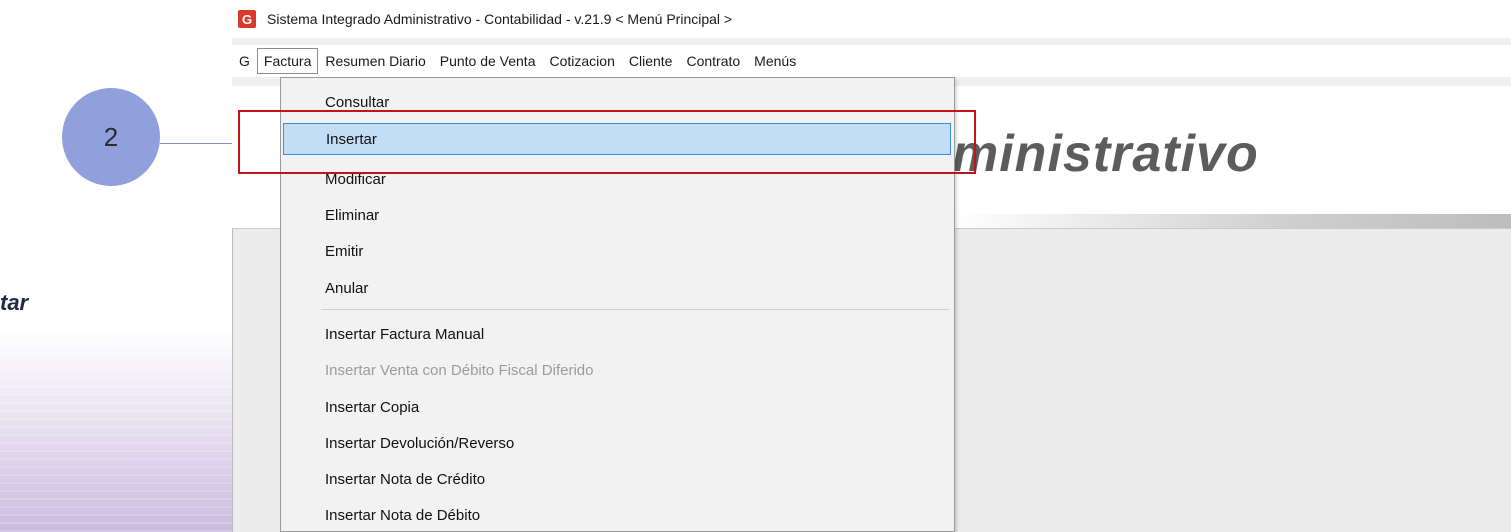 The width and height of the screenshot is (1511, 532). I want to click on banner-shadow, so click(1231, 221).